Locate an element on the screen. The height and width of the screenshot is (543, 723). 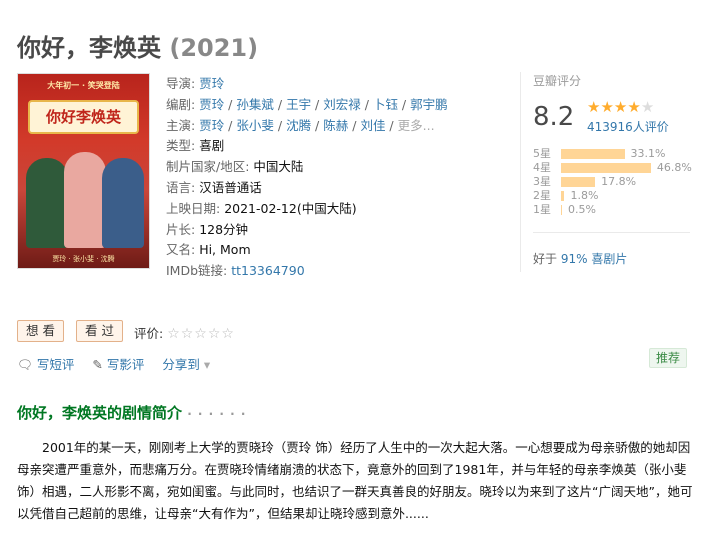
rating-bar-label: 5星 is located at coordinates (542, 153).